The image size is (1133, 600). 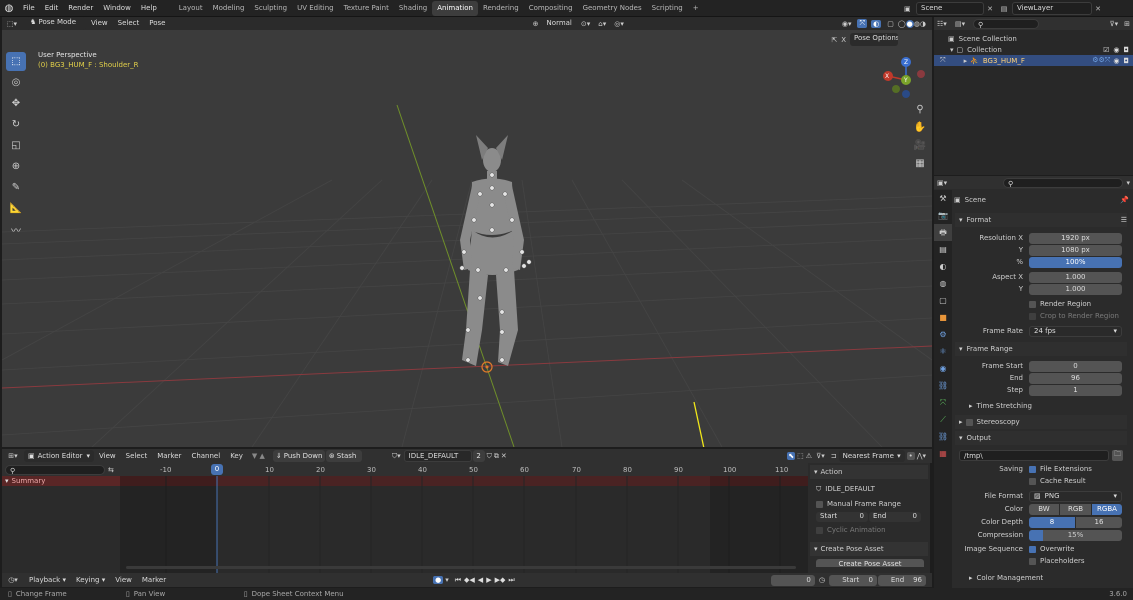 I want to click on output-header: Output, so click(x=979, y=438).